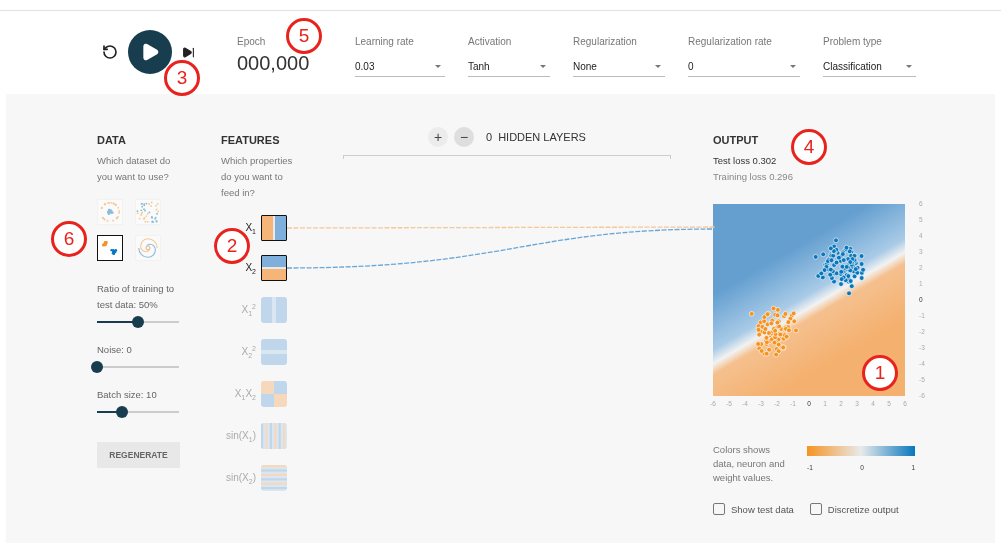 The width and height of the screenshot is (1001, 544). I want to click on section-question: Which dataset do you want to use?, so click(134, 169).